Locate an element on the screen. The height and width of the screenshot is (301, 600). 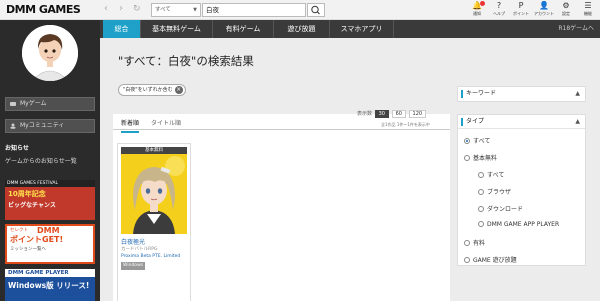
filter-option-free-all: すべて is located at coordinates (491, 174).